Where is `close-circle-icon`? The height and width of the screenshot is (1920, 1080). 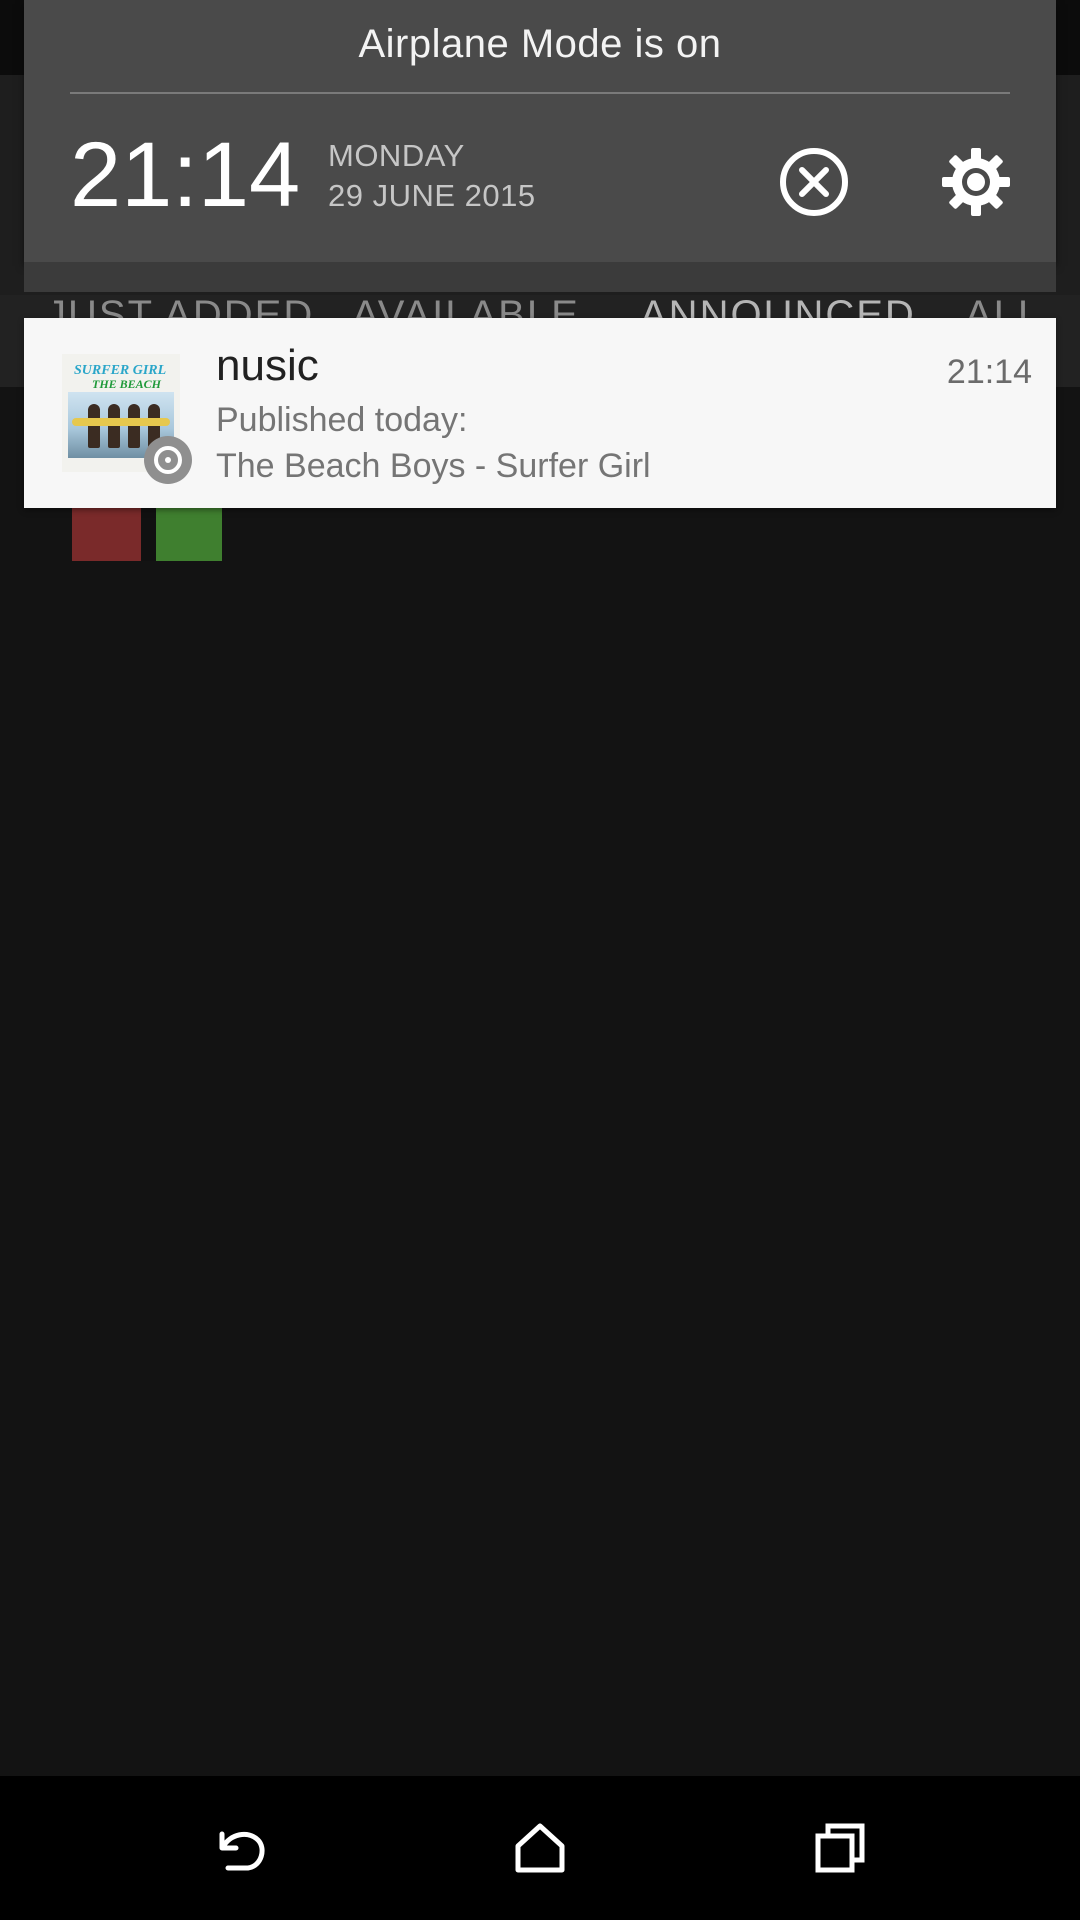 close-circle-icon is located at coordinates (814, 182).